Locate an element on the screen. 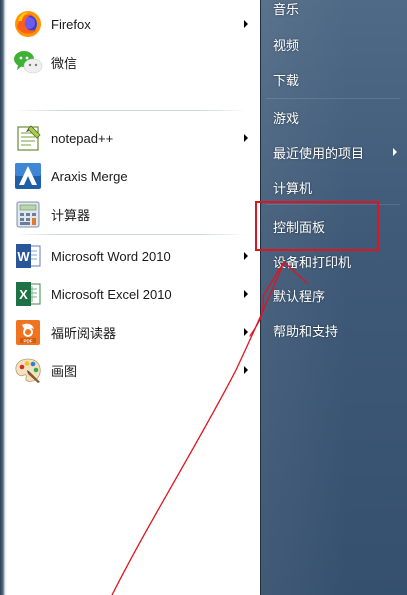 The height and width of the screenshot is (595, 407). program-label: 微信 is located at coordinates (64, 63).